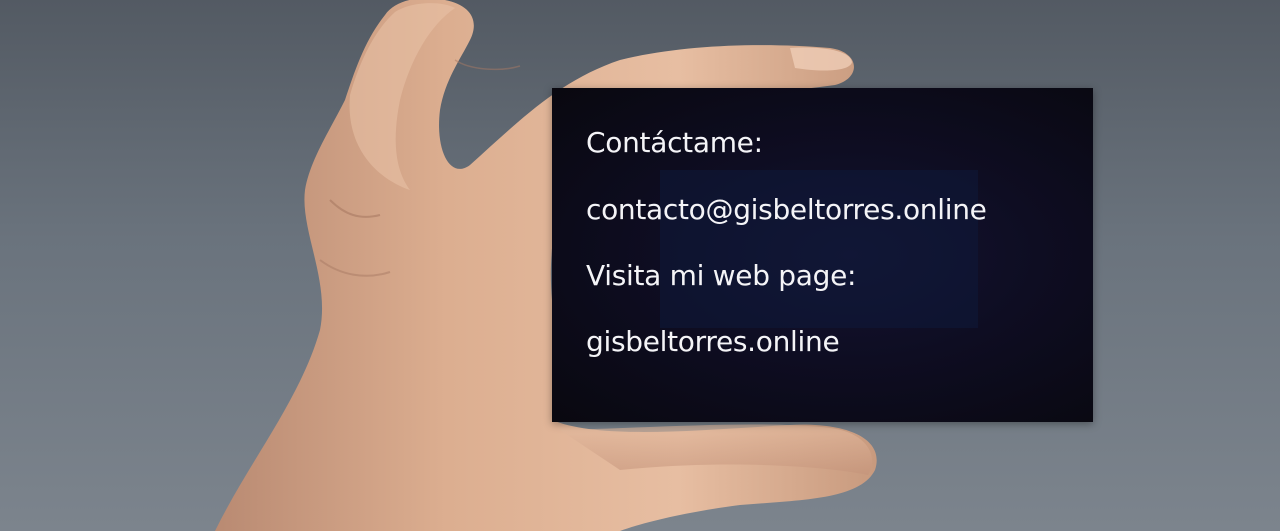 Image resolution: width=1280 pixels, height=531 pixels. Describe the element at coordinates (821, 59) in the screenshot. I see `thumbnail` at that location.